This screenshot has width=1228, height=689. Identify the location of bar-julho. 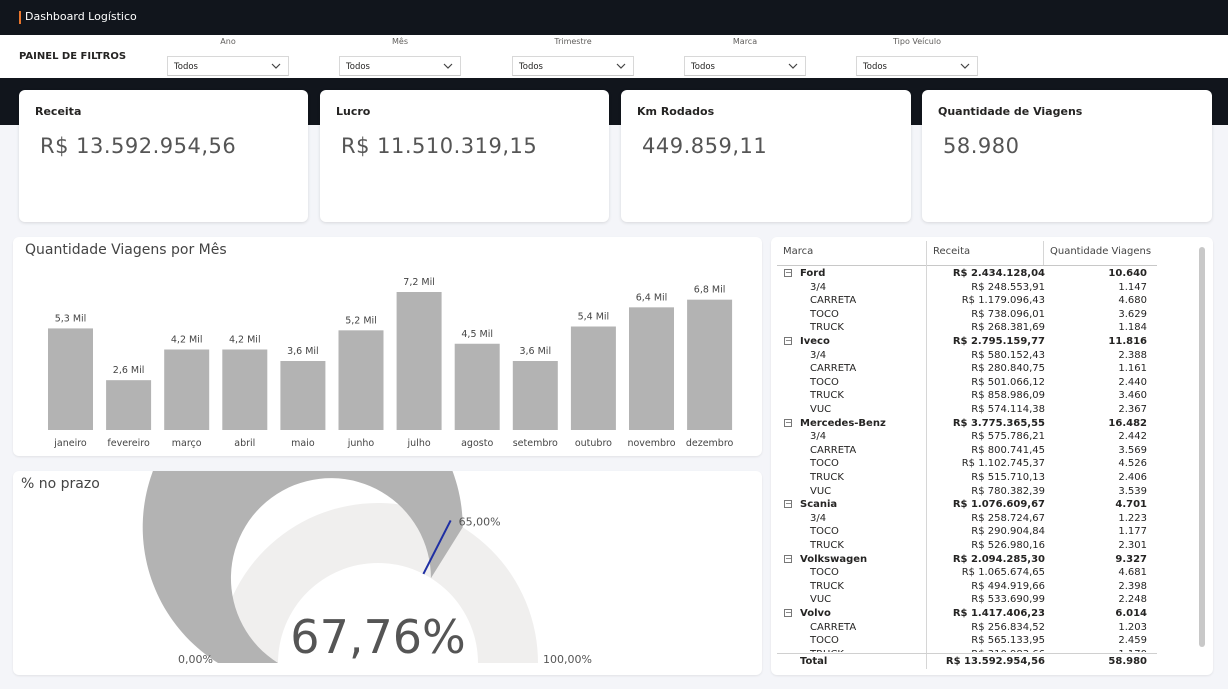
(419, 361).